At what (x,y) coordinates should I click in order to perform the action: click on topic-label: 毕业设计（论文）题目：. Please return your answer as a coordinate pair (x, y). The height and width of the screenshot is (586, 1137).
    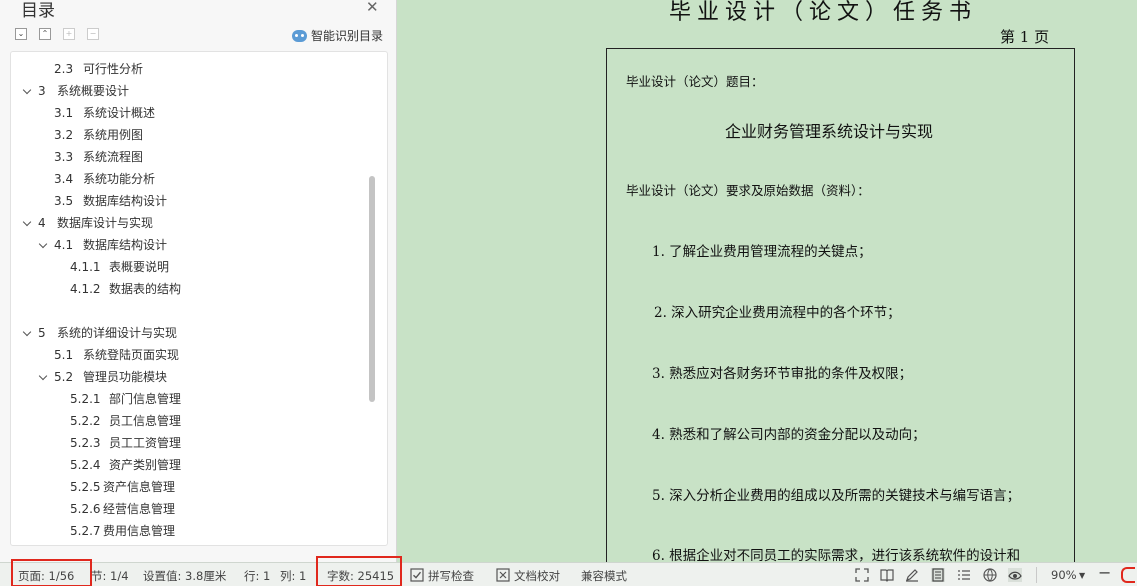
    Looking at the image, I should click on (695, 81).